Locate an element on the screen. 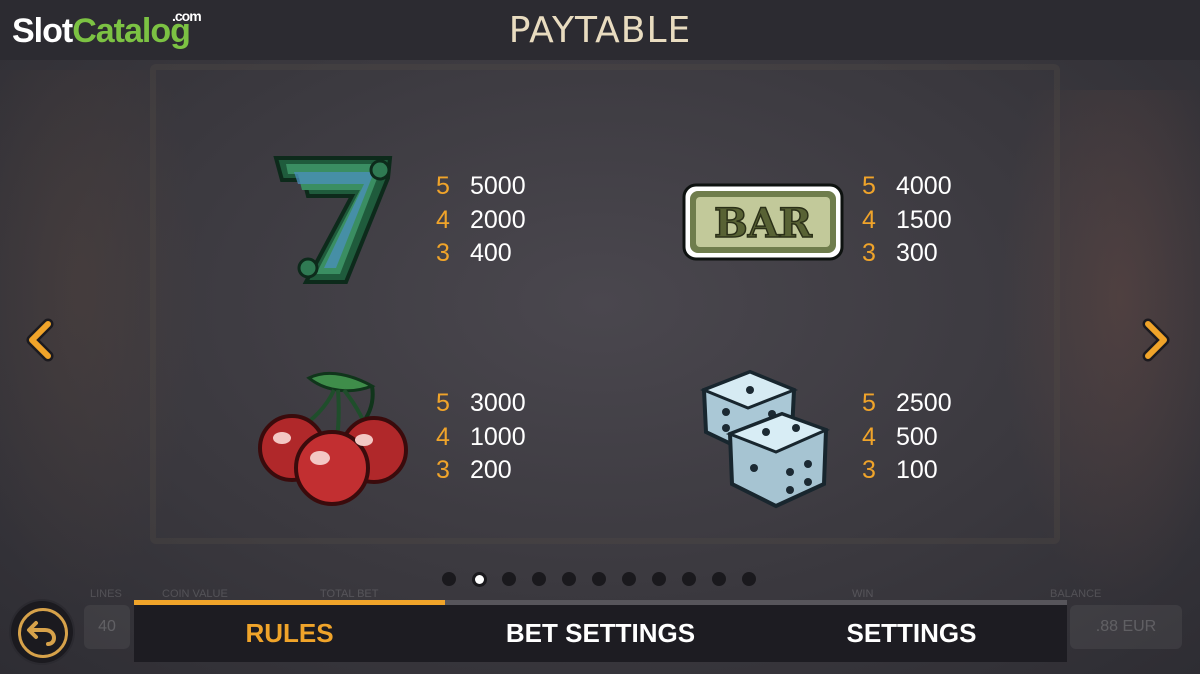 The width and height of the screenshot is (1200, 674). dice-icon is located at coordinates (764, 441).